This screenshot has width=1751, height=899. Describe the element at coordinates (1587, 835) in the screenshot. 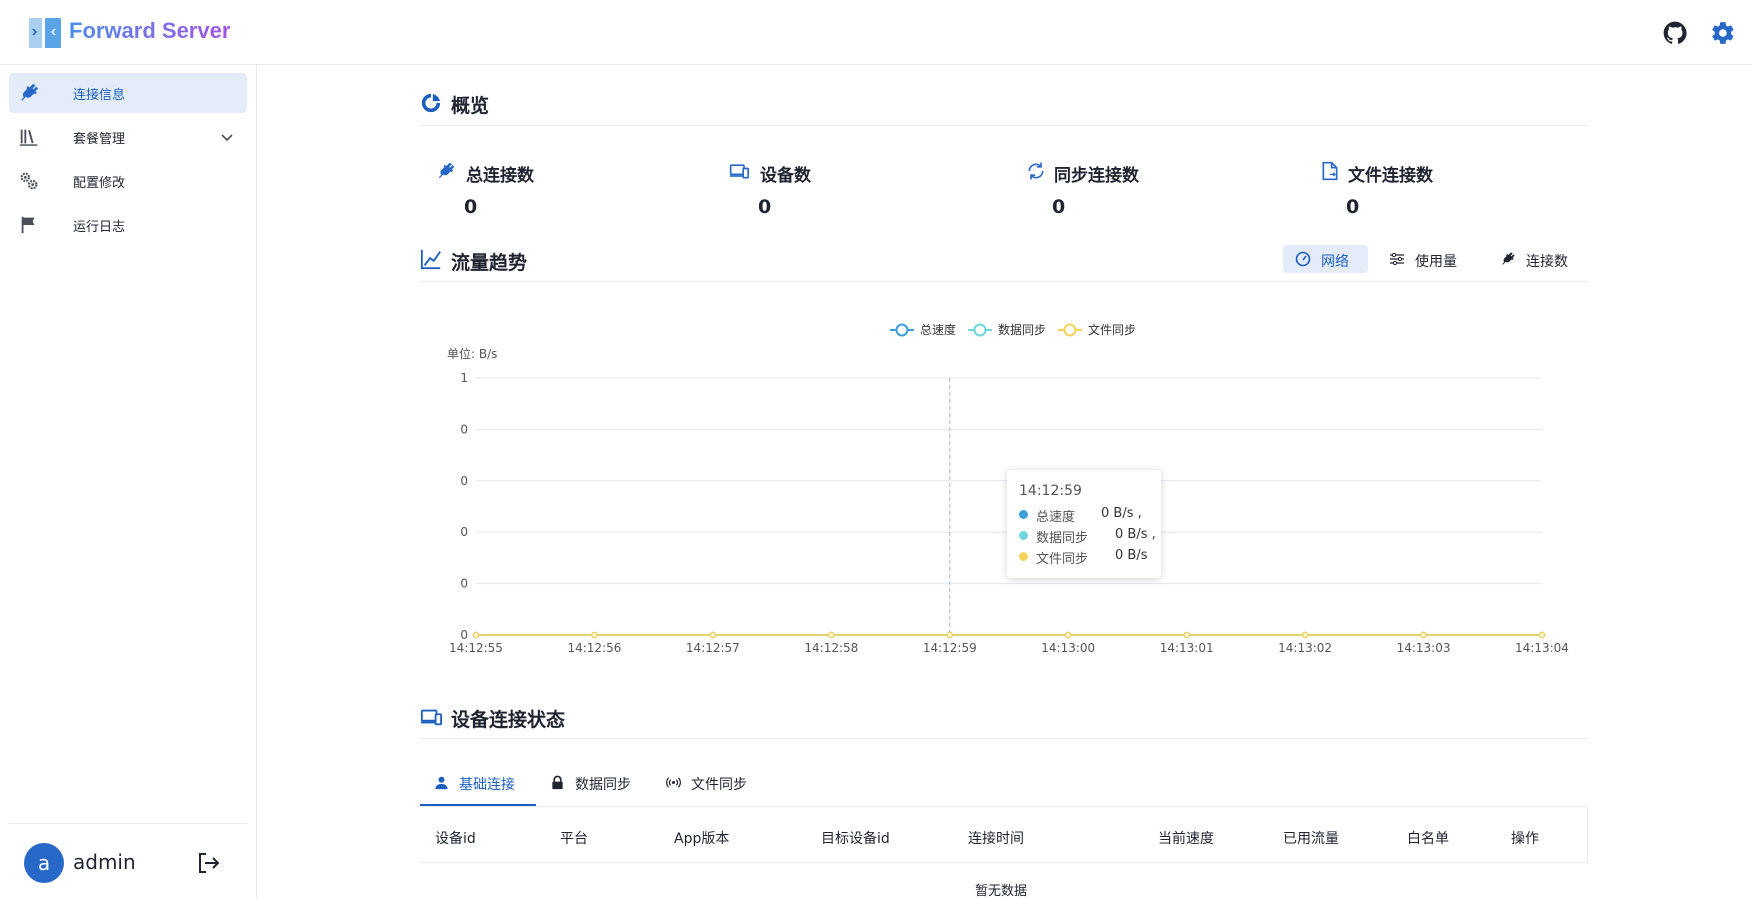

I see `table-border` at that location.